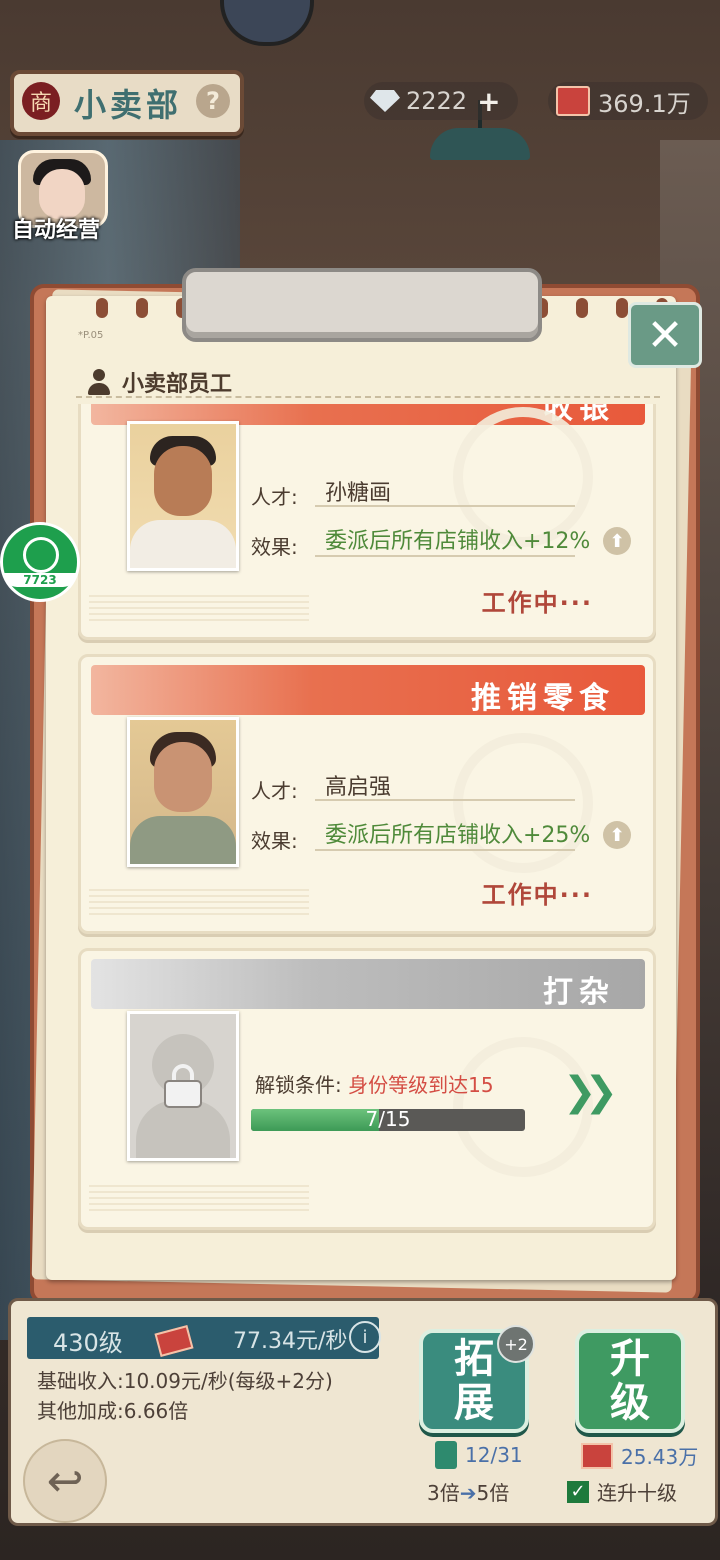  Describe the element at coordinates (543, 698) in the screenshot. I see `card-title: 推销零食` at that location.